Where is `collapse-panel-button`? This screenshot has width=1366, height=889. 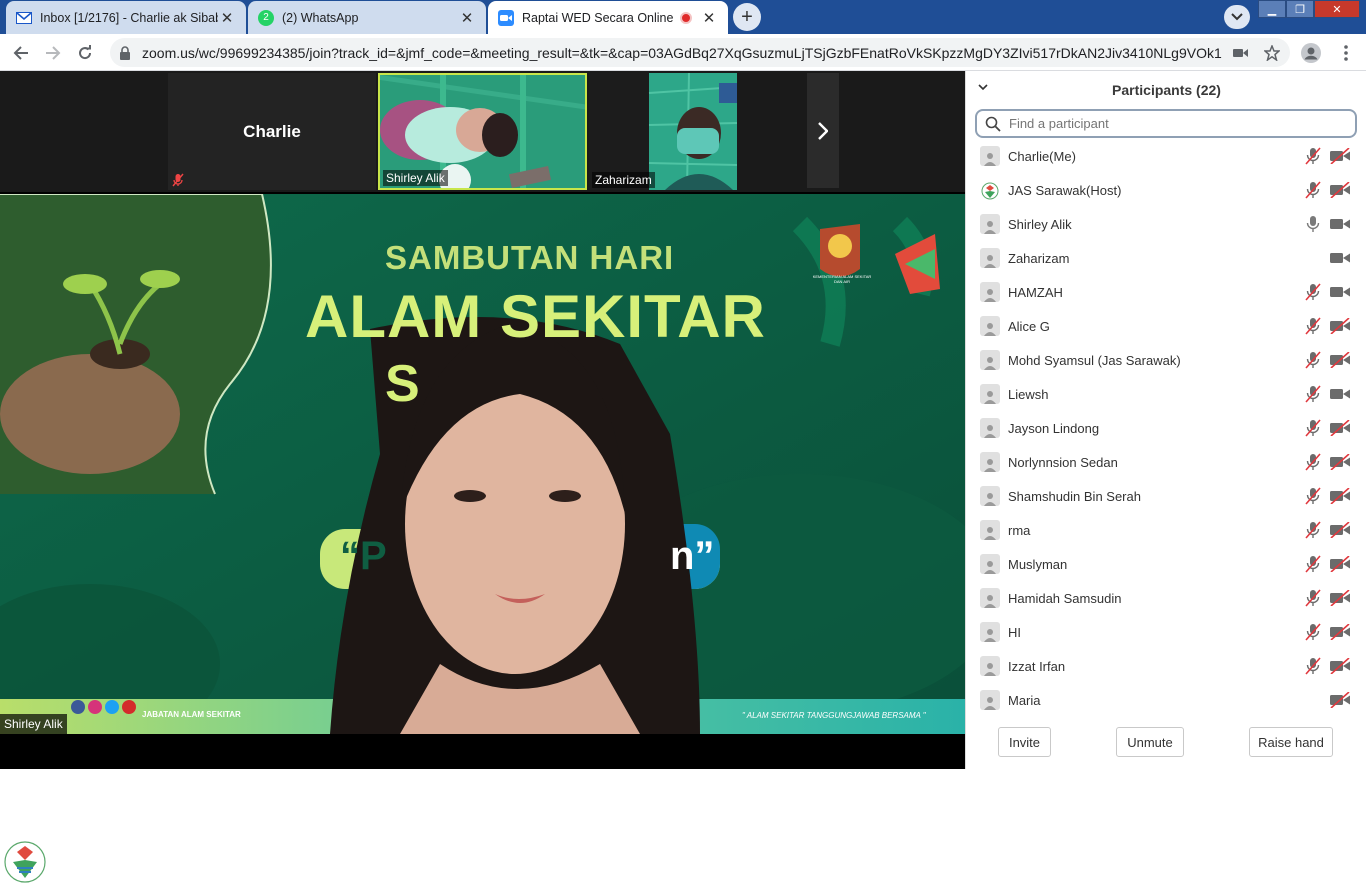
collapse-panel-button is located at coordinates (983, 86).